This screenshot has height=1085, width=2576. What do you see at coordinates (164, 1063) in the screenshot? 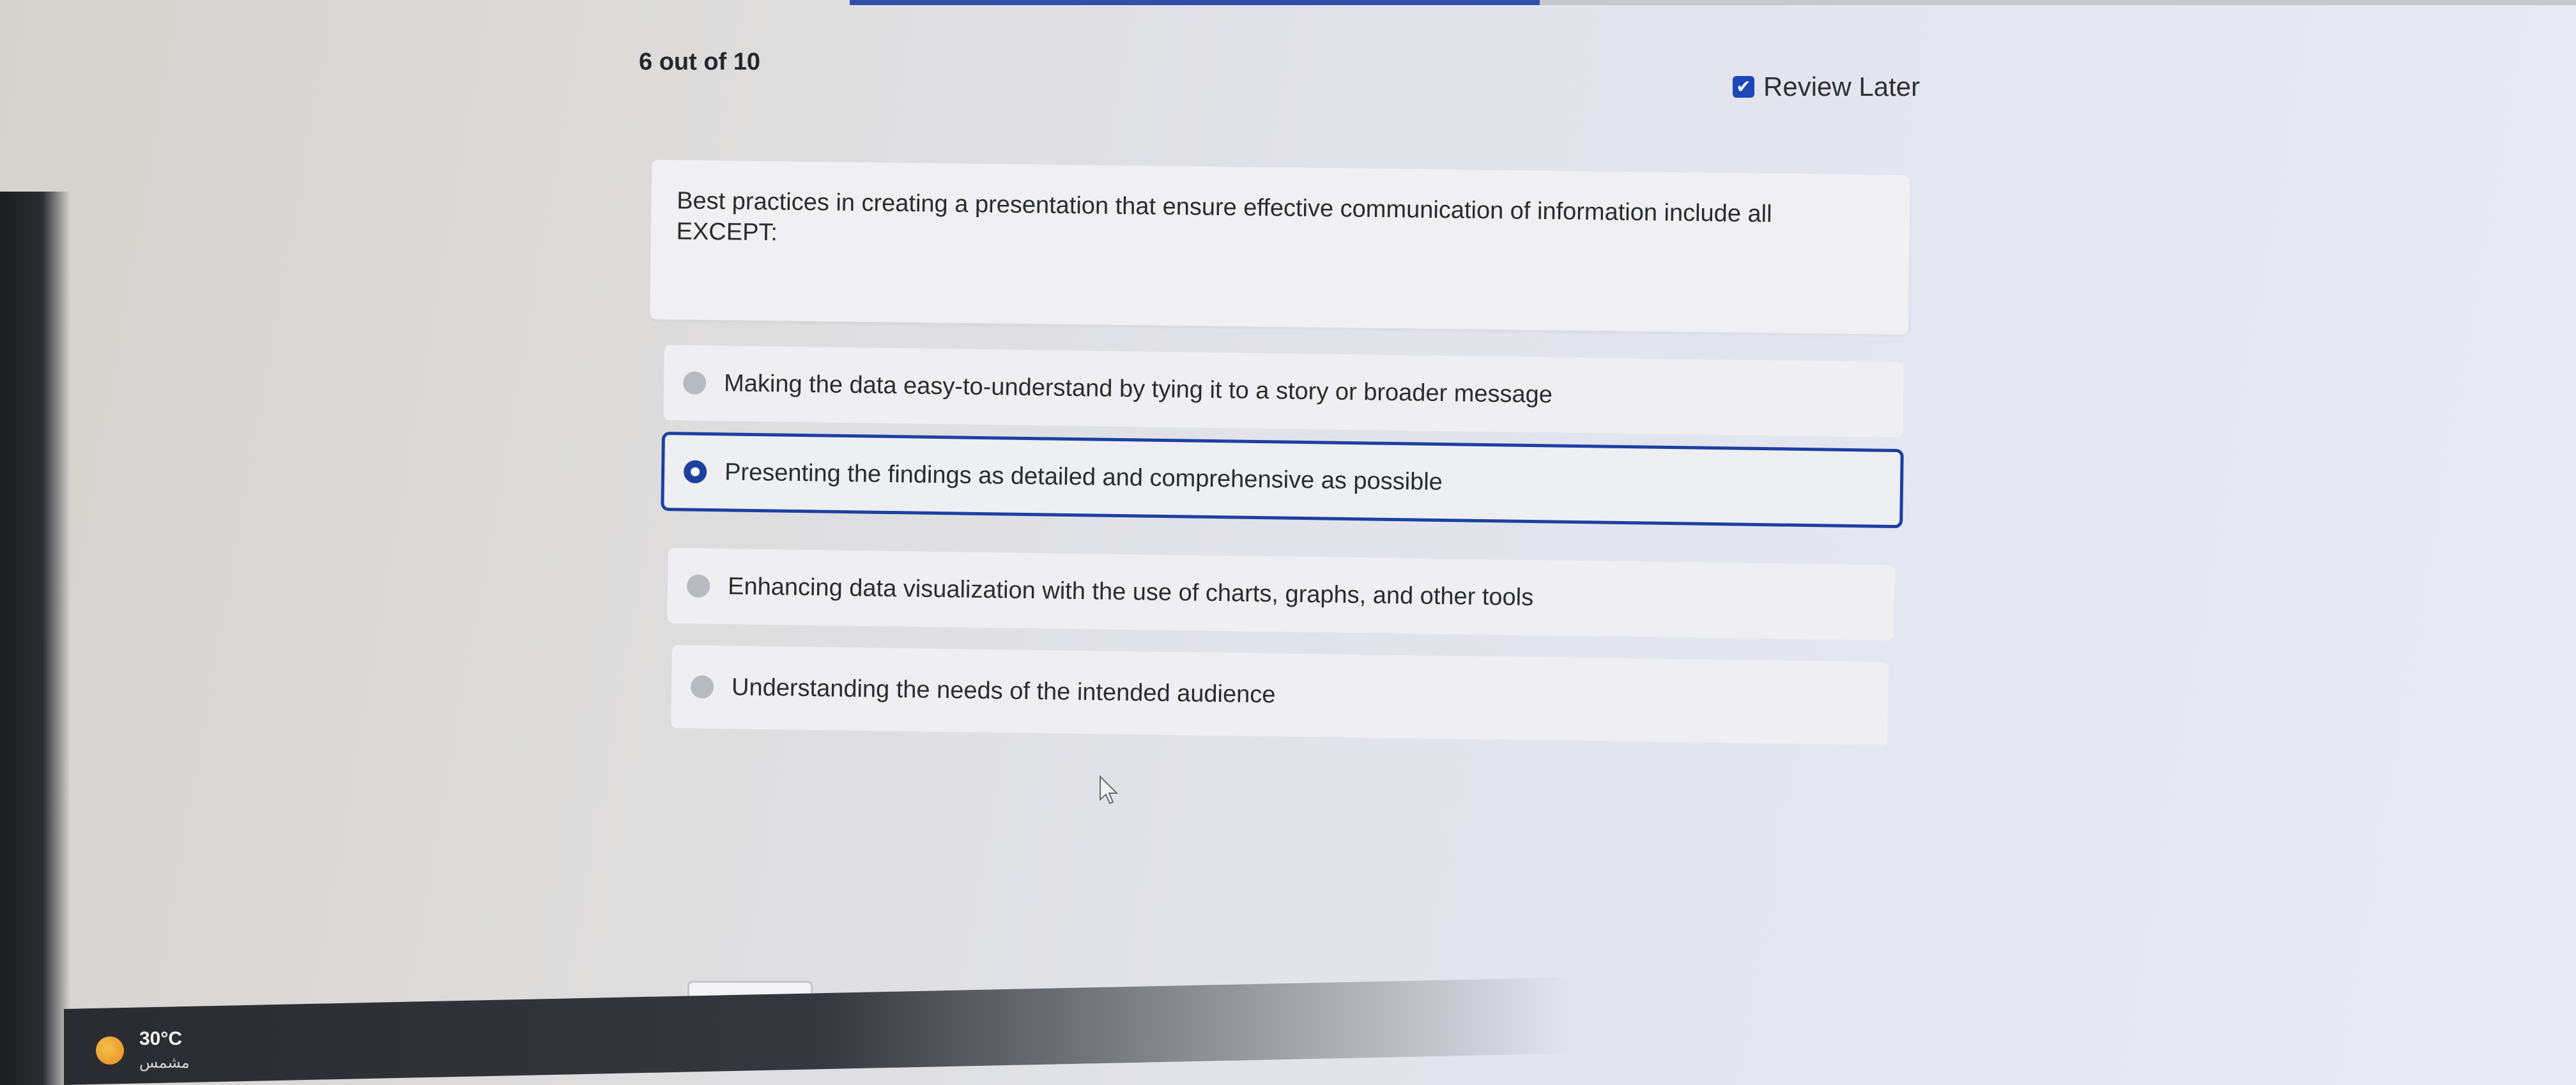
I see `weather-condition: مشمس` at bounding box center [164, 1063].